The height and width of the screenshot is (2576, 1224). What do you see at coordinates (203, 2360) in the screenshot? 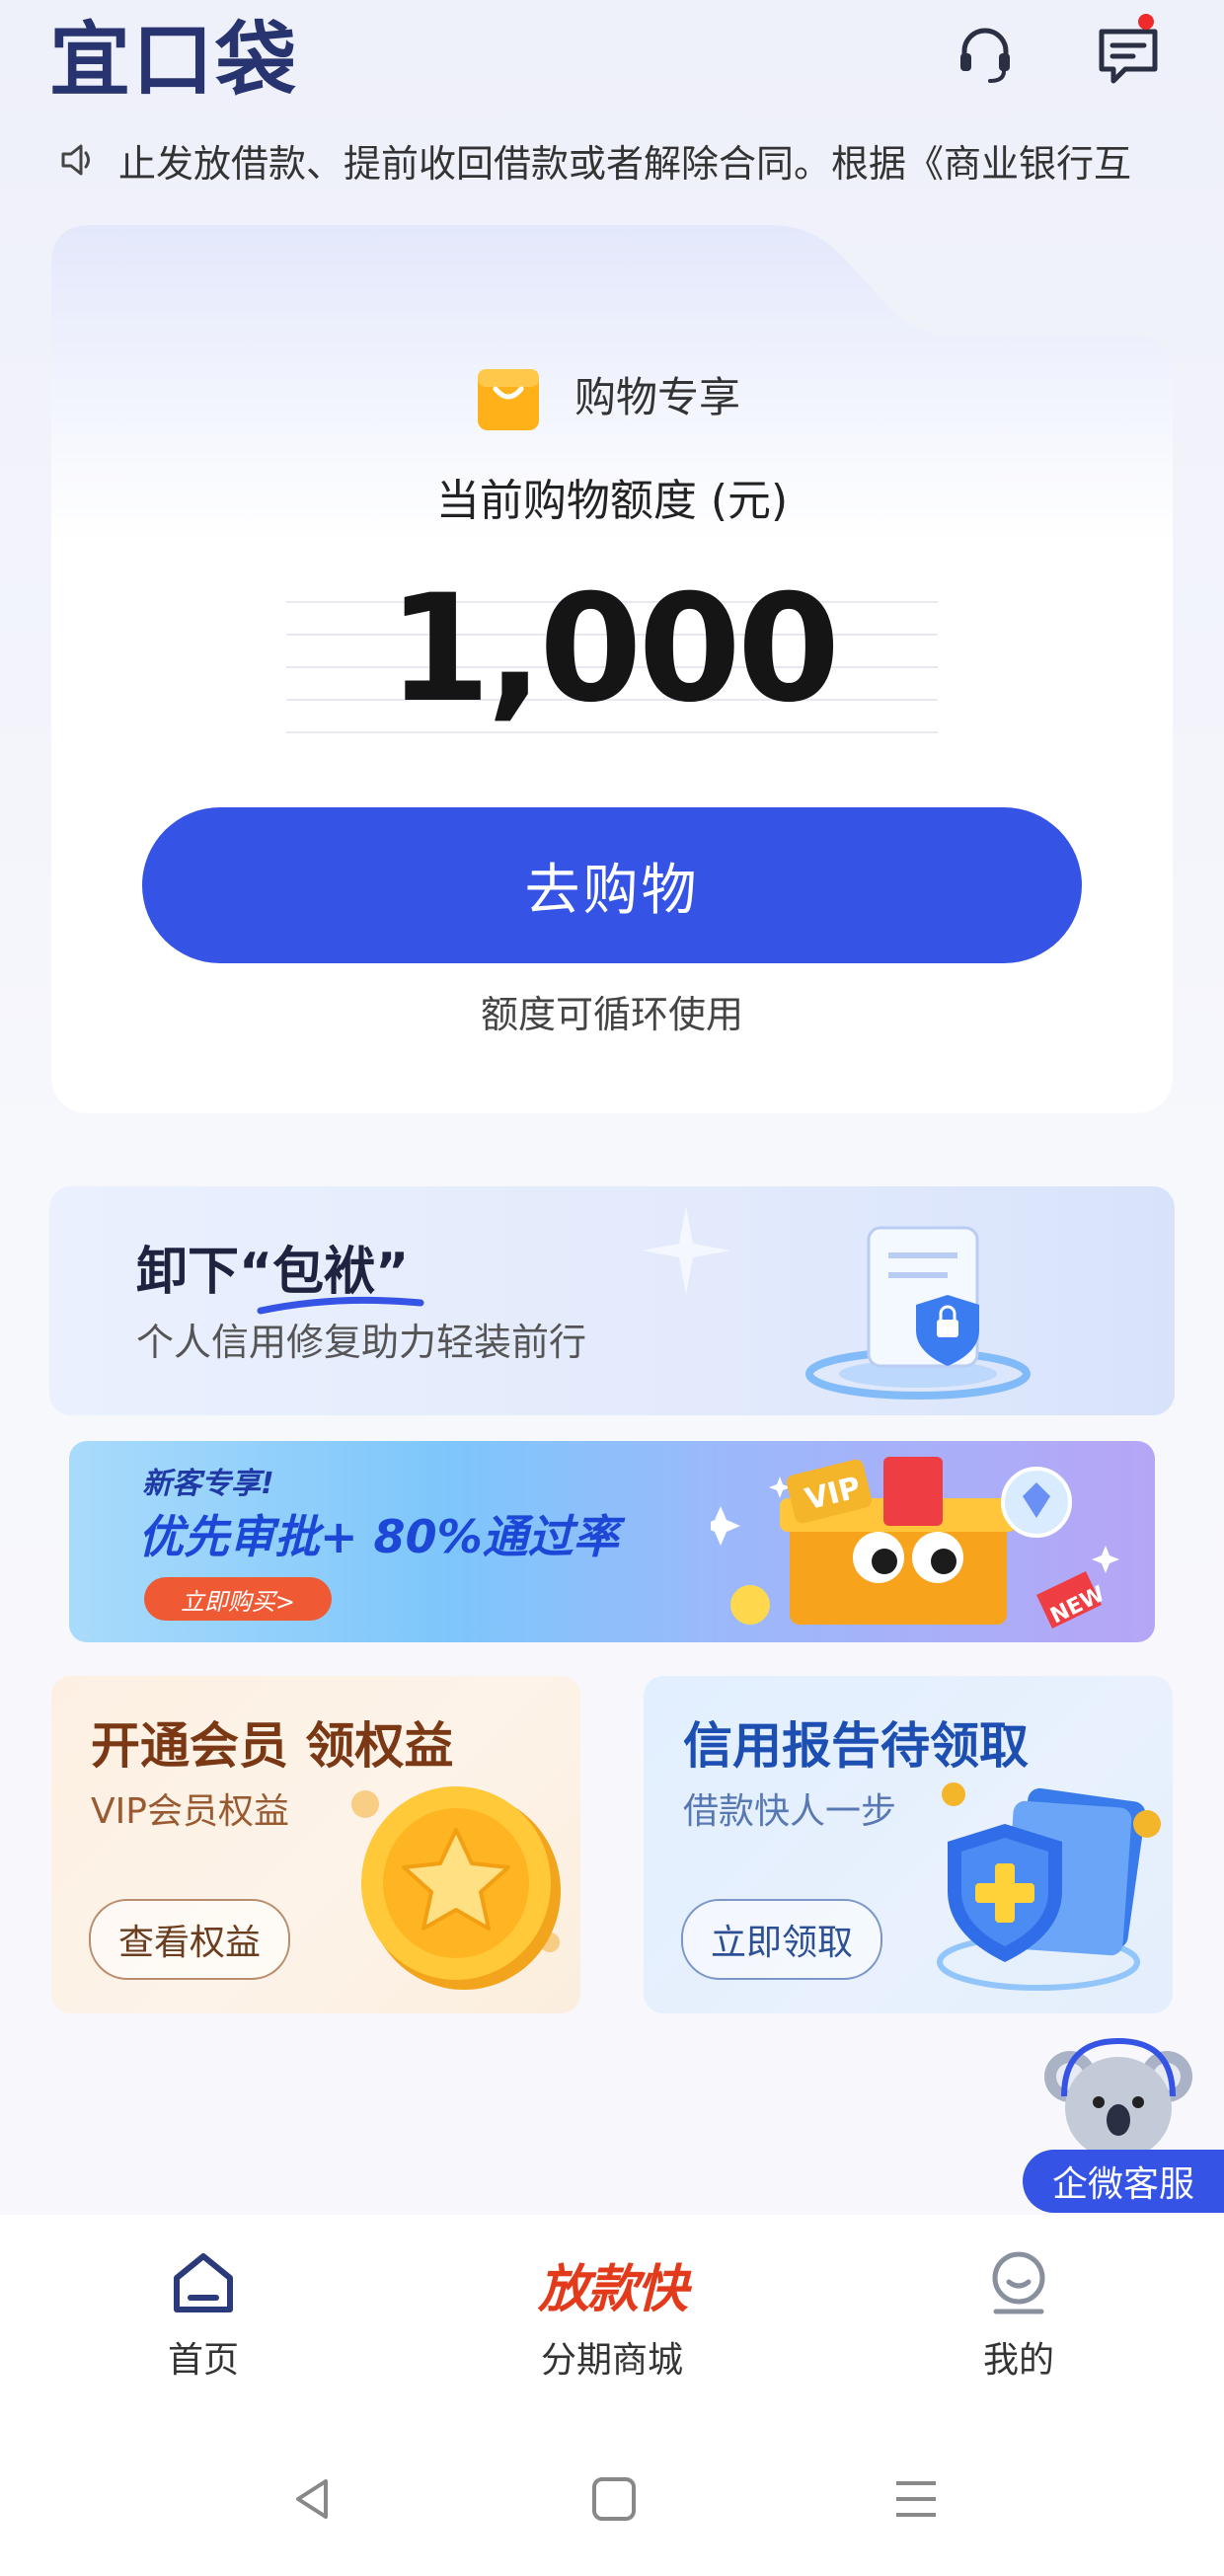
I see `nav-label-home: 首页` at bounding box center [203, 2360].